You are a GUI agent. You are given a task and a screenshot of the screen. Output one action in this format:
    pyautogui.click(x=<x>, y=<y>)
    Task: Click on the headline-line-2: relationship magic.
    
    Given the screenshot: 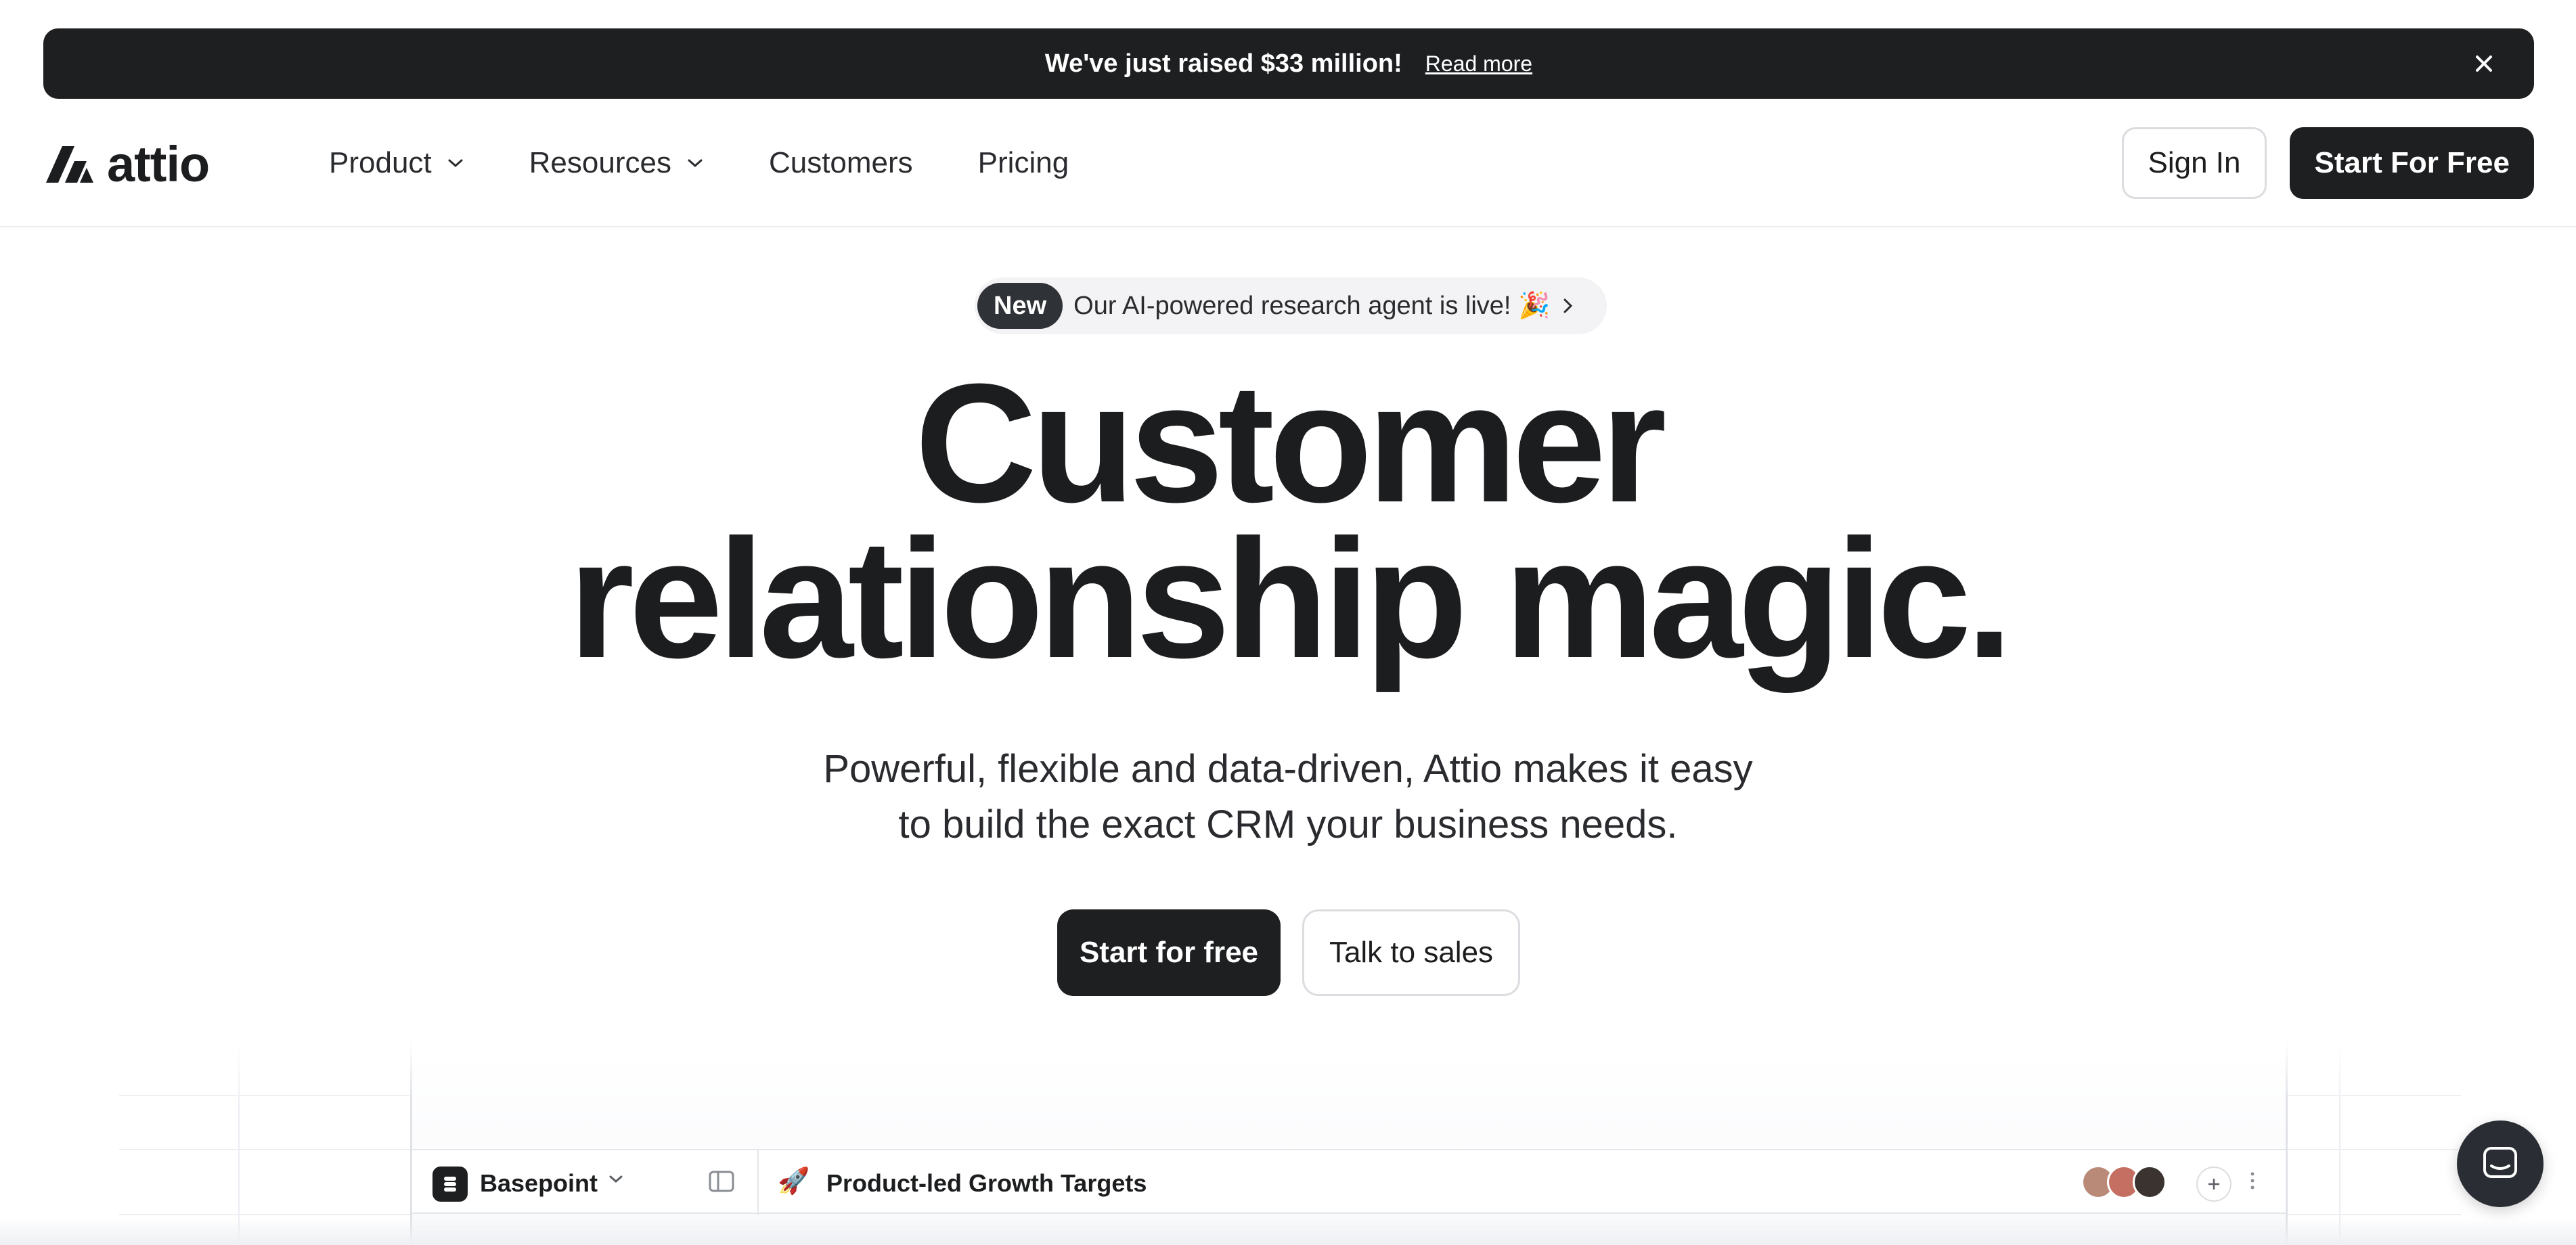 What is the action you would take?
    pyautogui.click(x=1290, y=598)
    